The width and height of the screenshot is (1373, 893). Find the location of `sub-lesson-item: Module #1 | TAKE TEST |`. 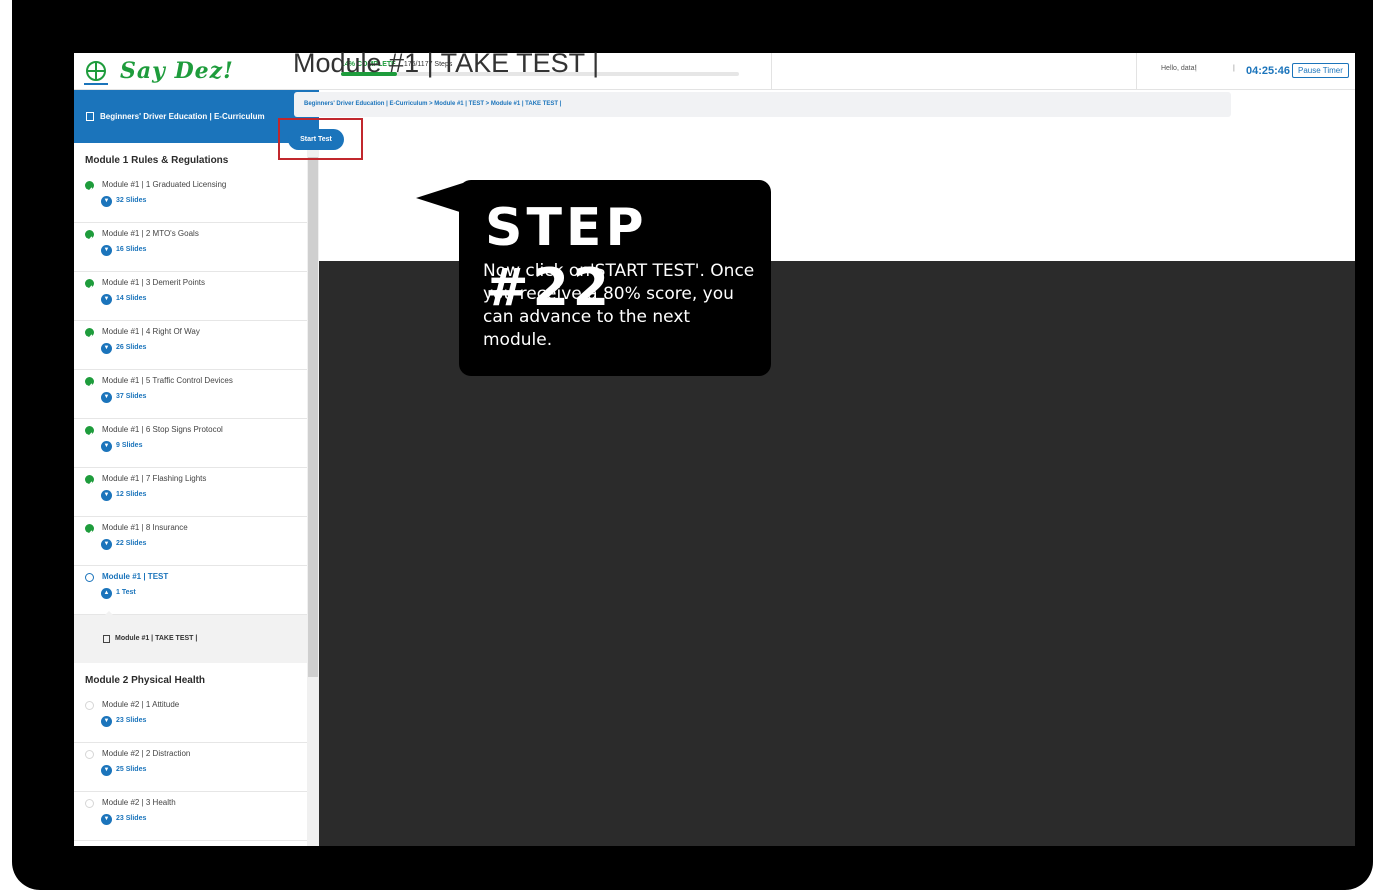

sub-lesson-item: Module #1 | TAKE TEST | is located at coordinates (190, 637).